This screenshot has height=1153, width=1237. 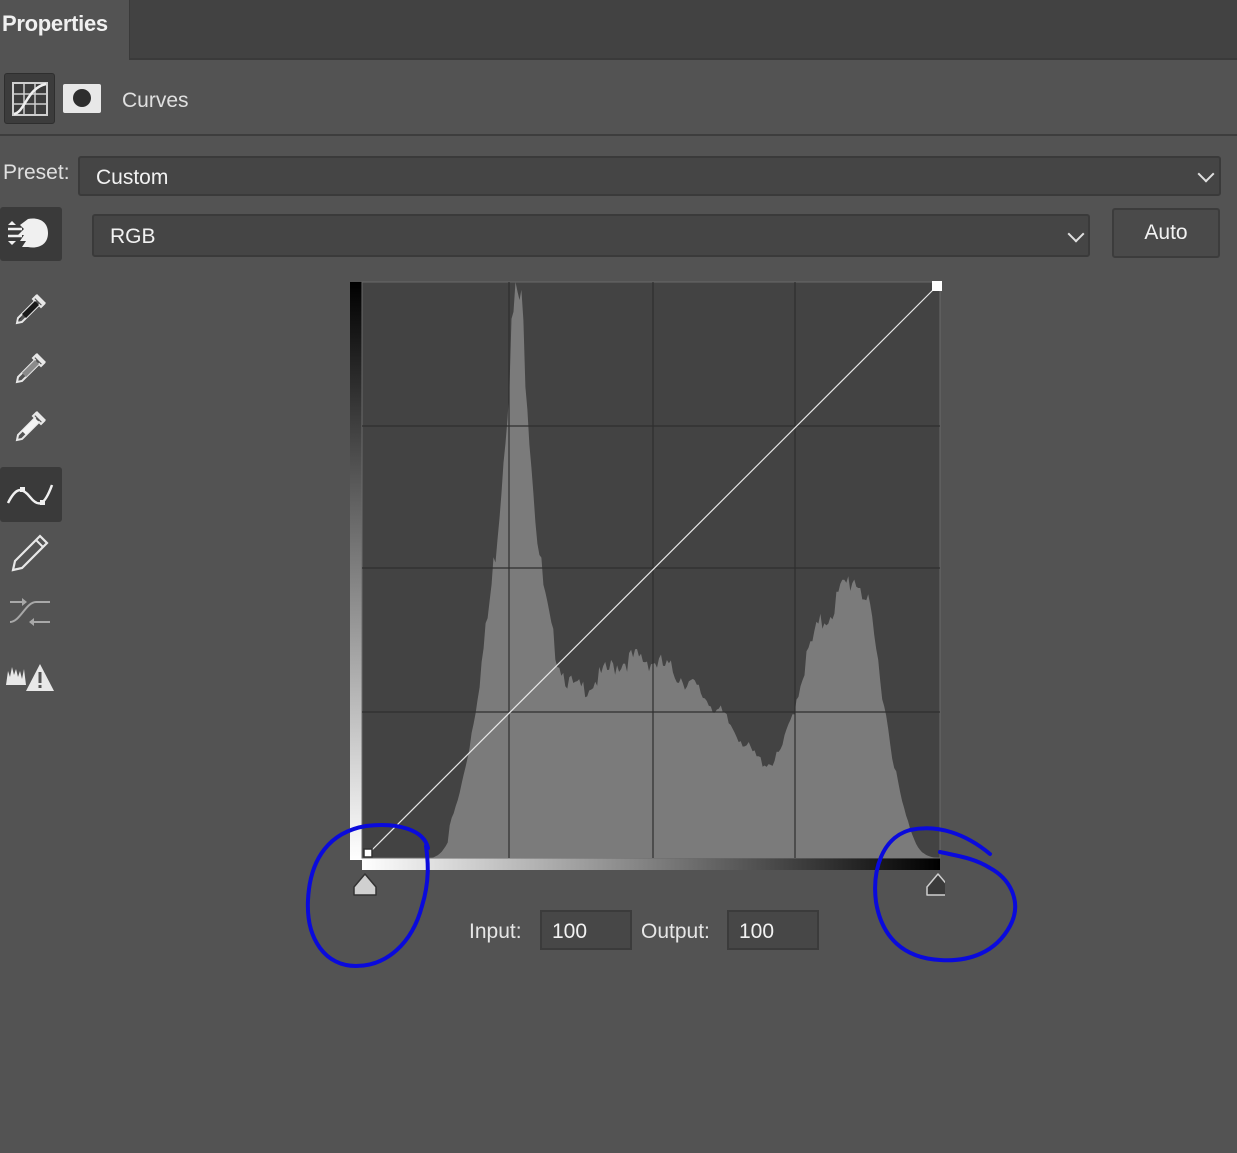 What do you see at coordinates (155, 100) in the screenshot?
I see `adjustment-title: Curves` at bounding box center [155, 100].